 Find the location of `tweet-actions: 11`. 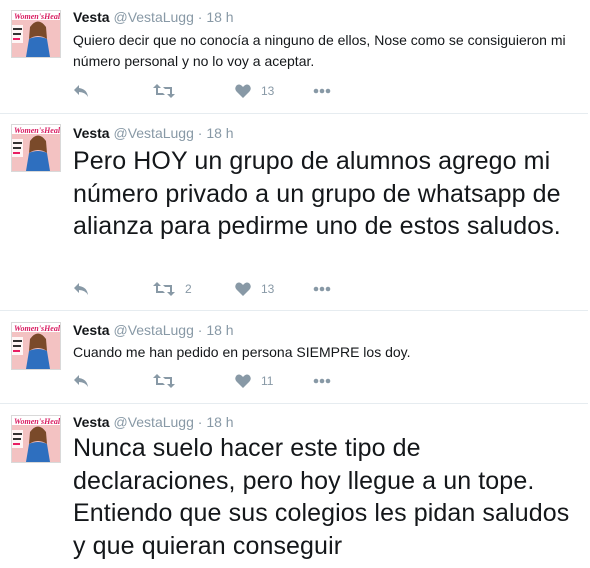

tweet-actions: 11 is located at coordinates (223, 383).